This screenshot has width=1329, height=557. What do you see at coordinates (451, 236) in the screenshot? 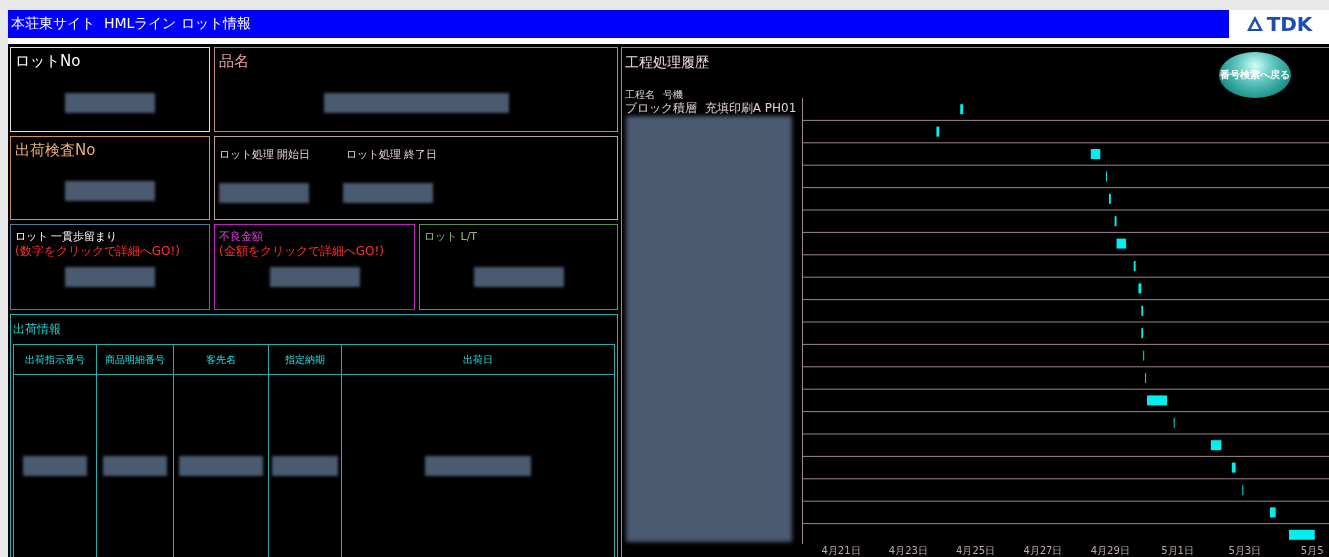
I see `panel-label: ロット L/T` at bounding box center [451, 236].